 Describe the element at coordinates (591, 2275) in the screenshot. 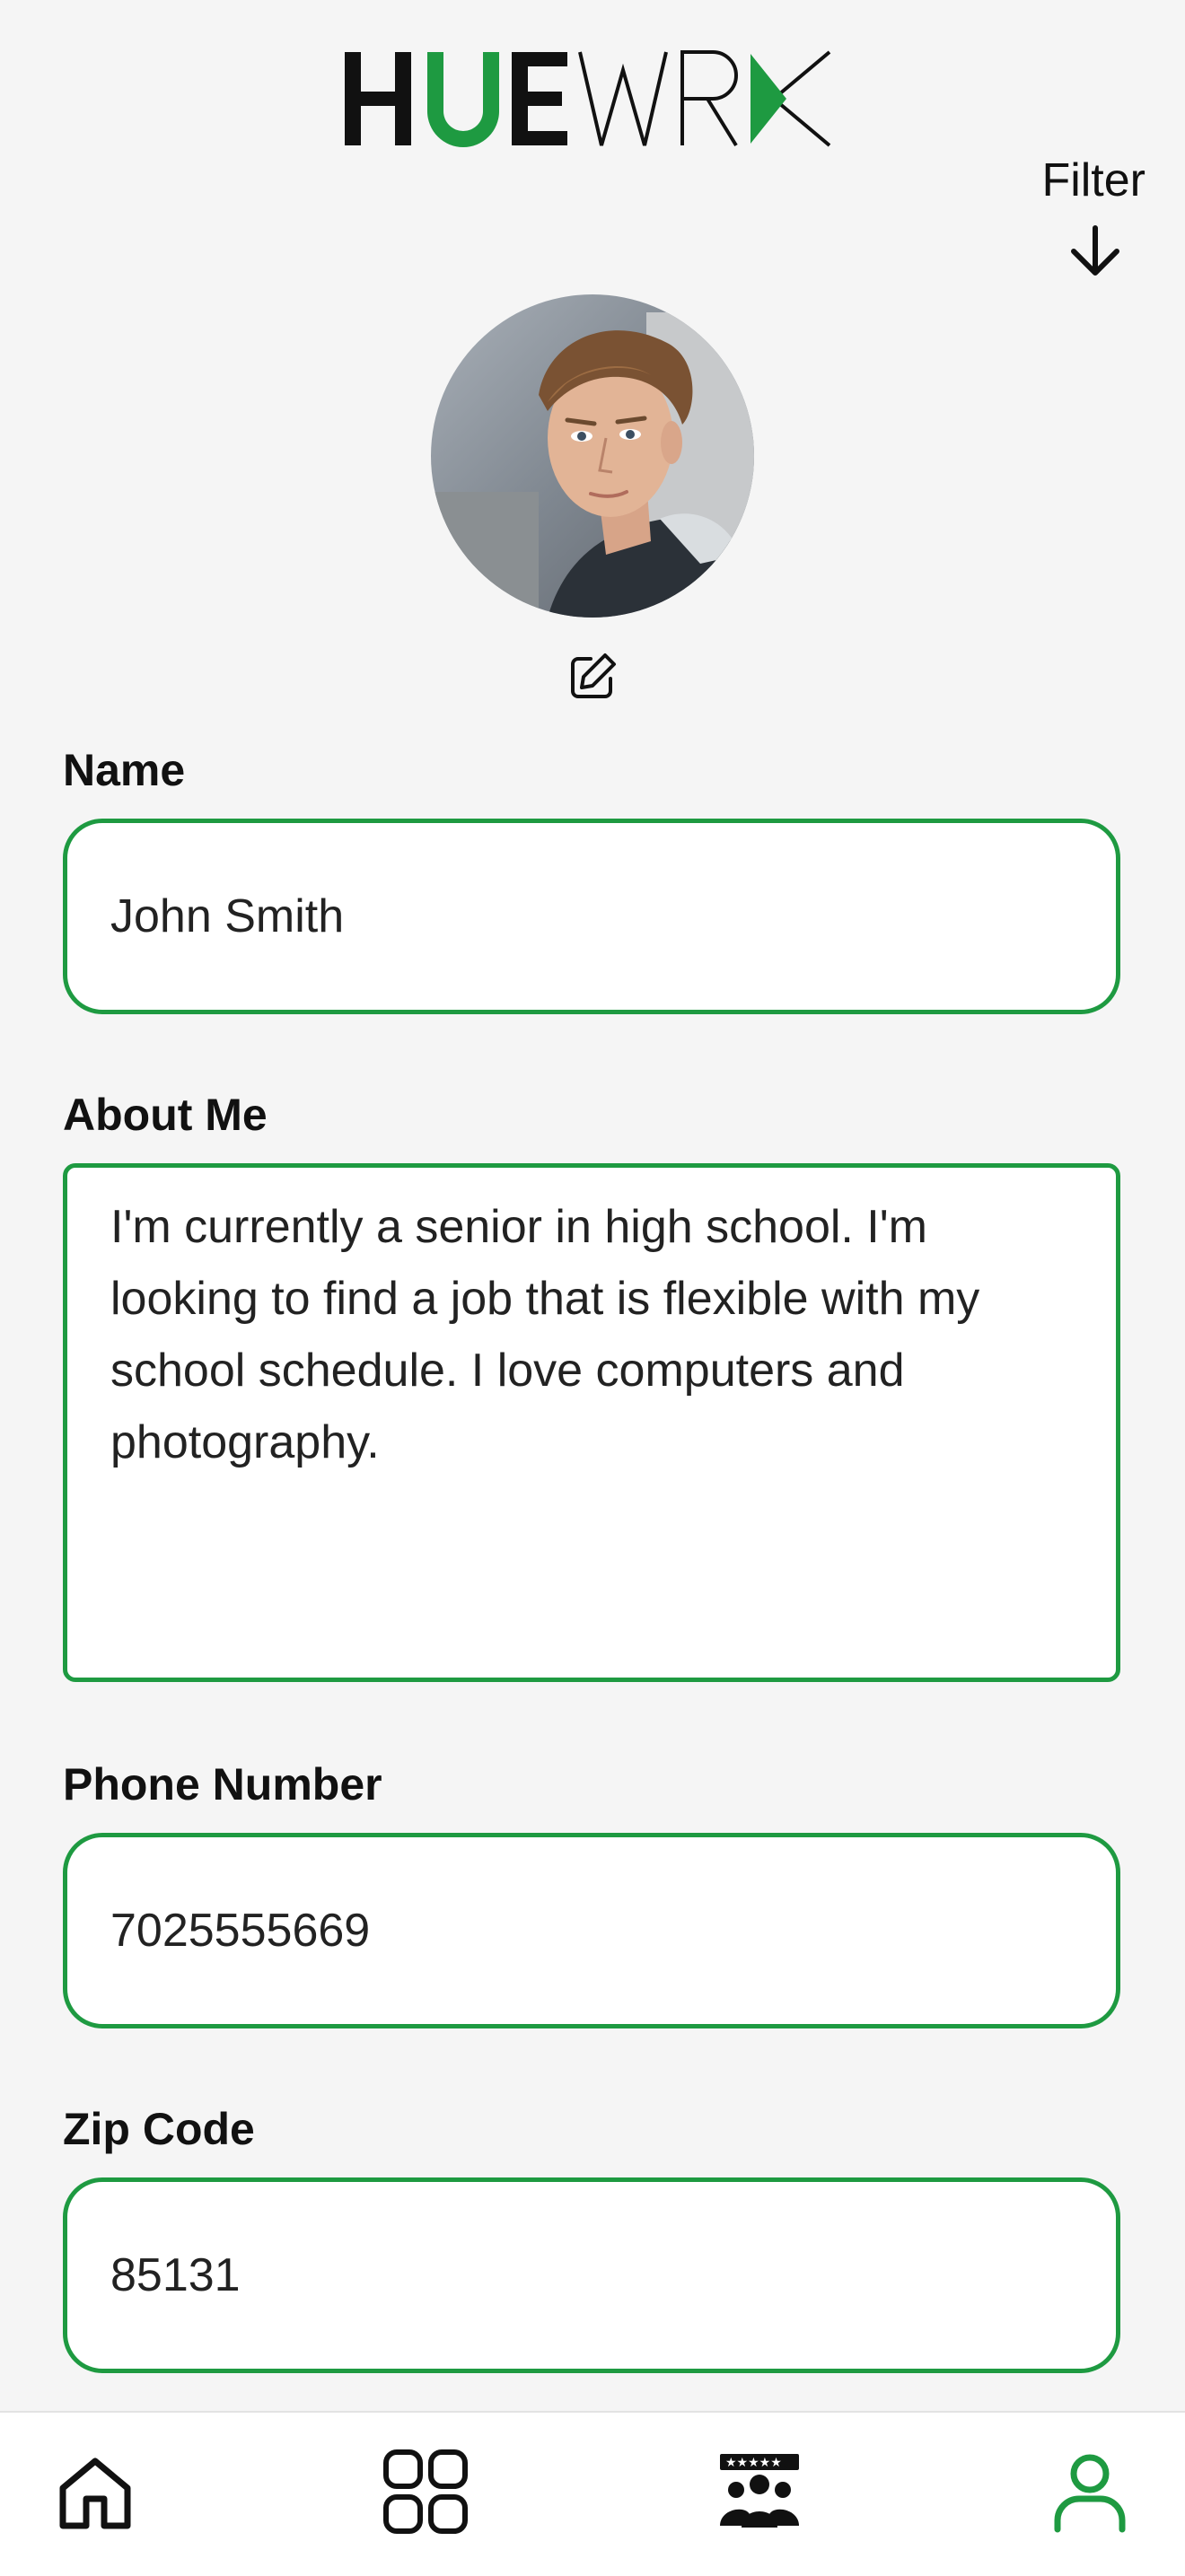

I see `zip-field: 85131` at that location.